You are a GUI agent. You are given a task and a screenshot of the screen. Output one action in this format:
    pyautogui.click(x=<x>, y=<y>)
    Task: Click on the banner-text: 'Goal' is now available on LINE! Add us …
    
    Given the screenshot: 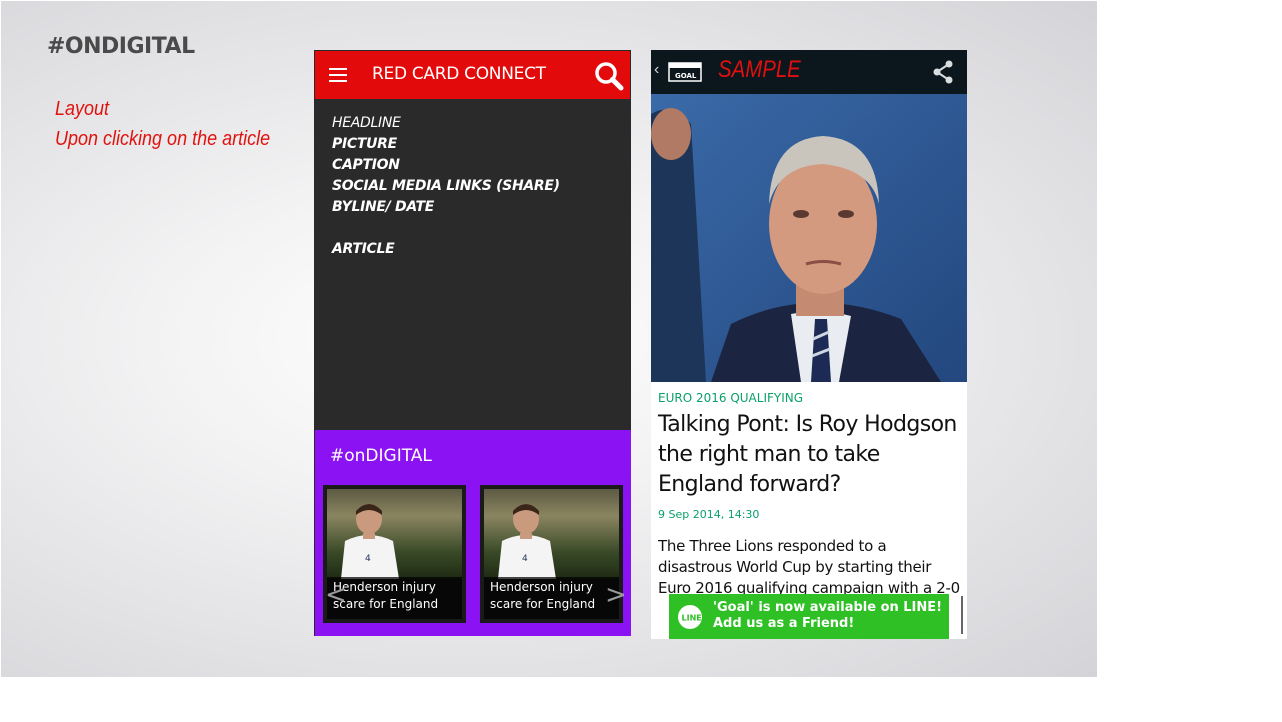 What is the action you would take?
    pyautogui.click(x=827, y=616)
    